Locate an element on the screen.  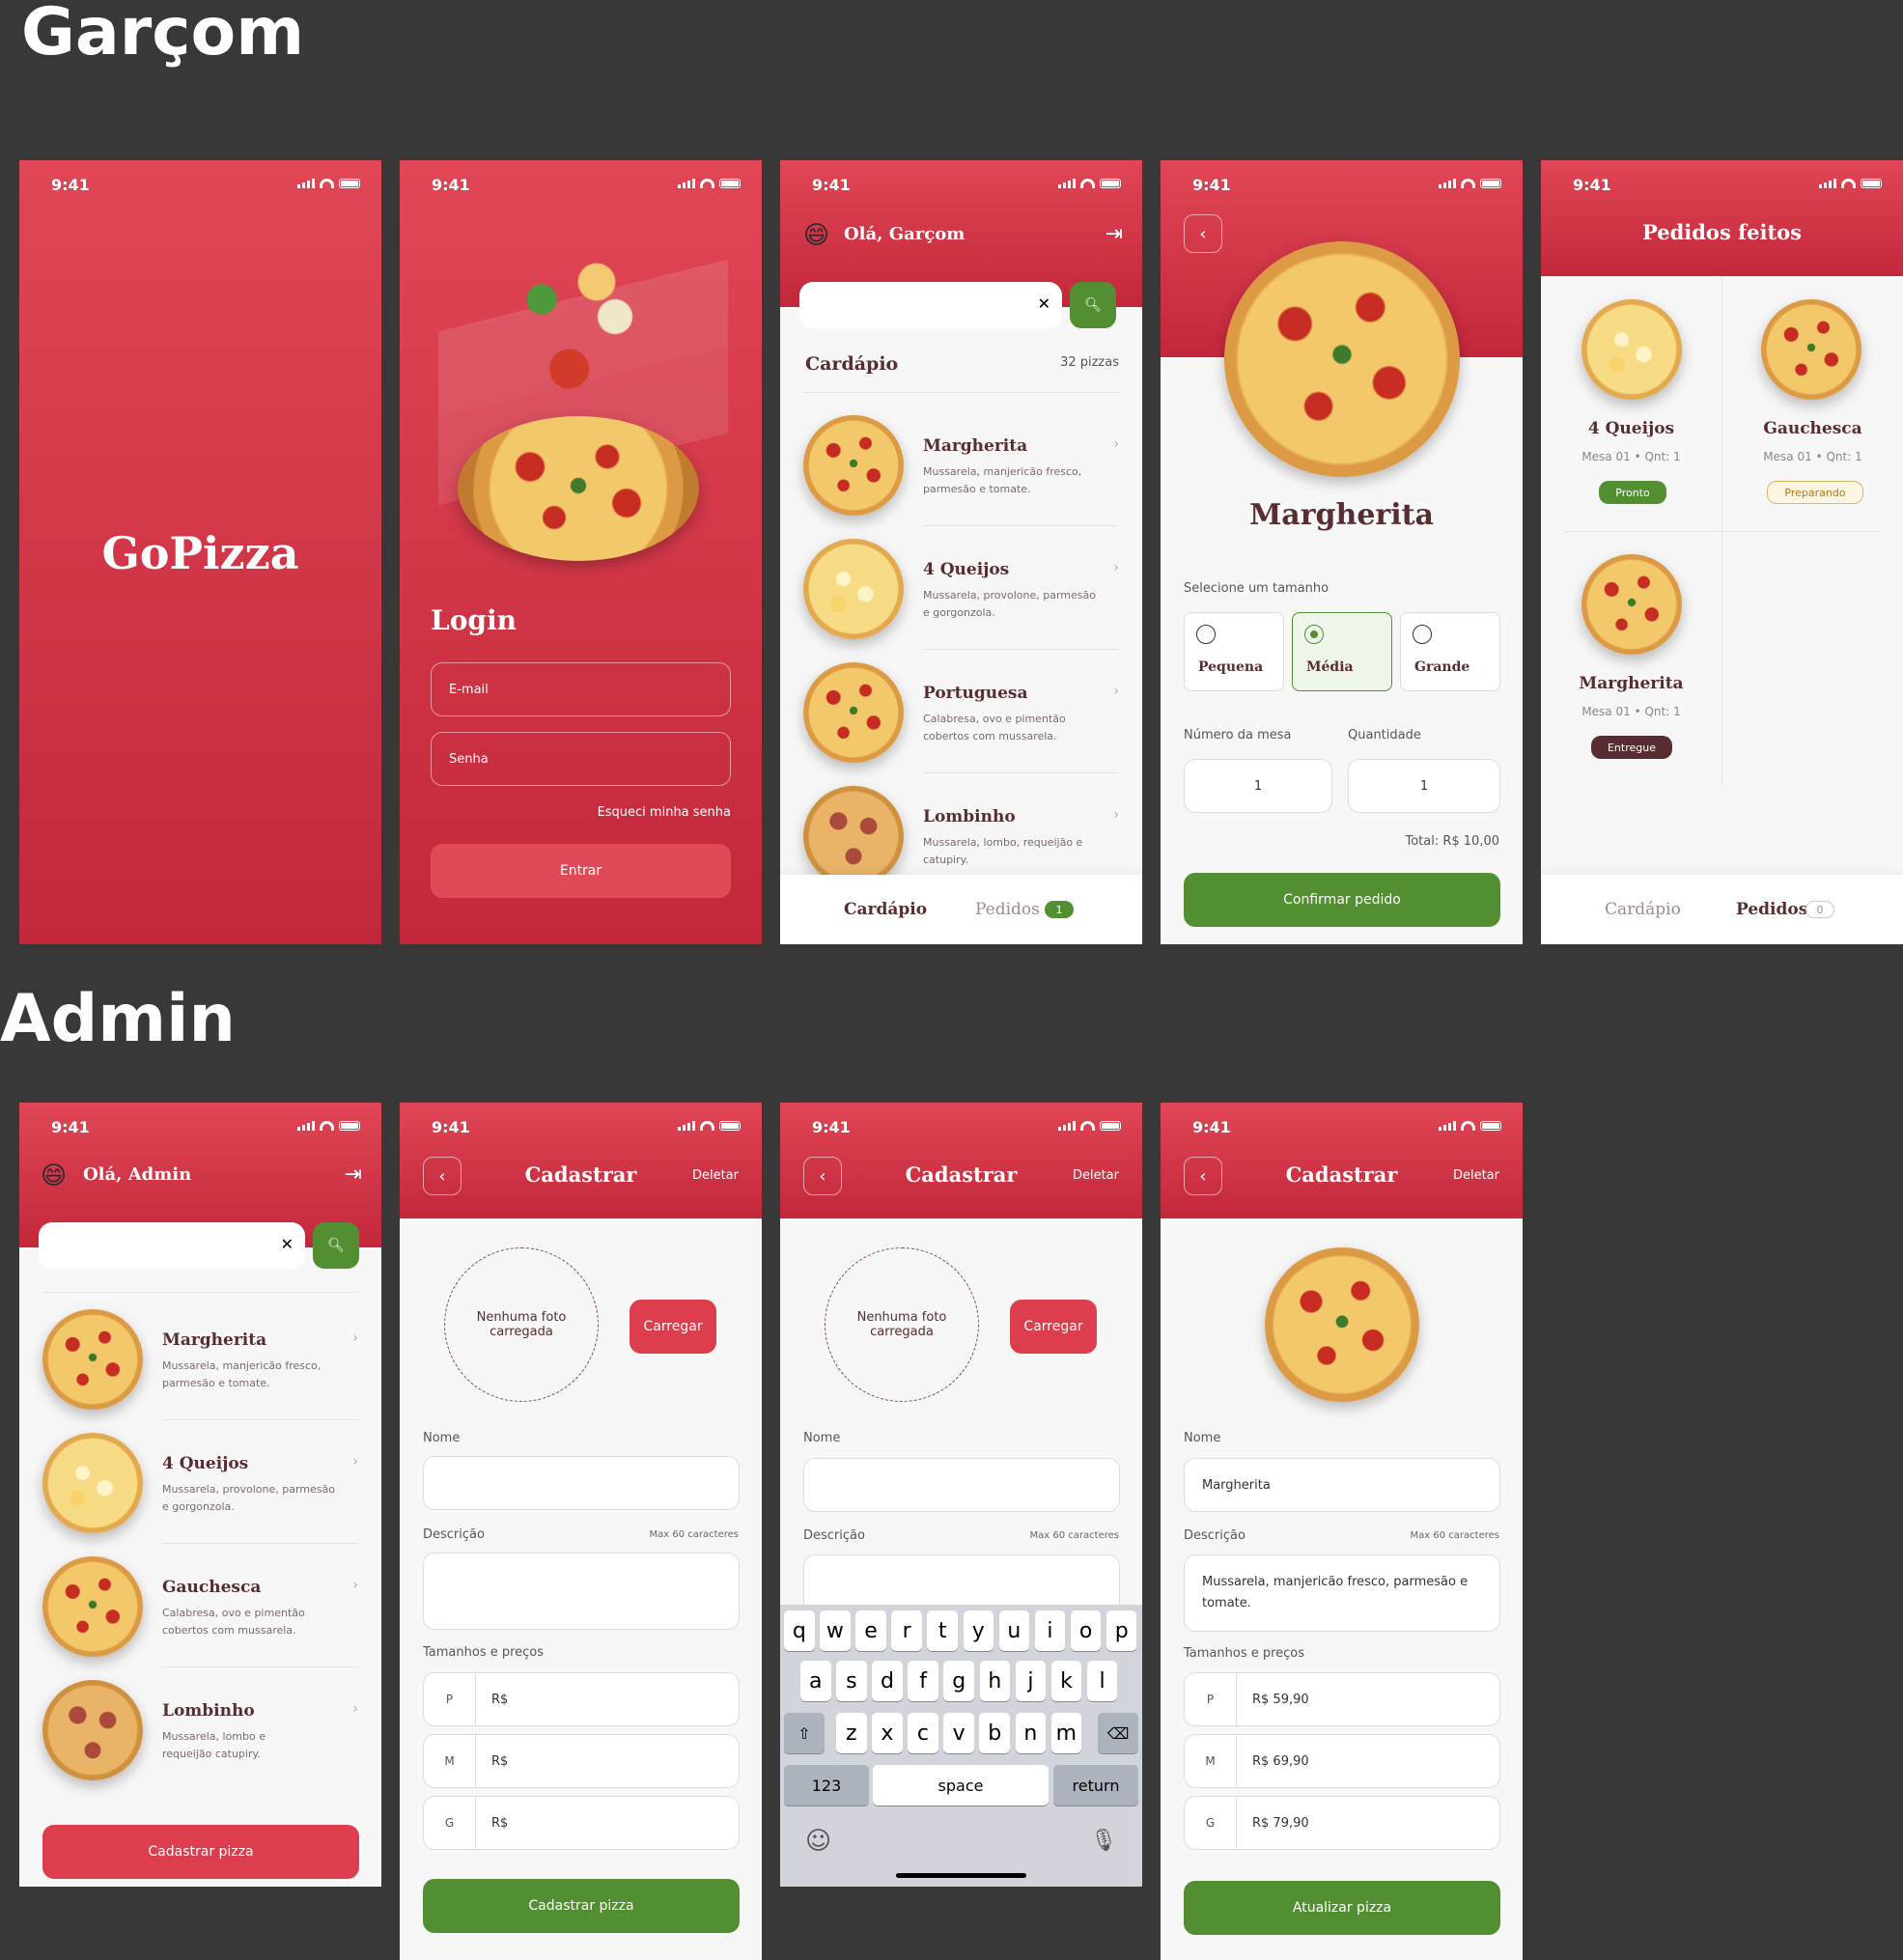
emoji-icon: ☺ is located at coordinates (818, 1842).